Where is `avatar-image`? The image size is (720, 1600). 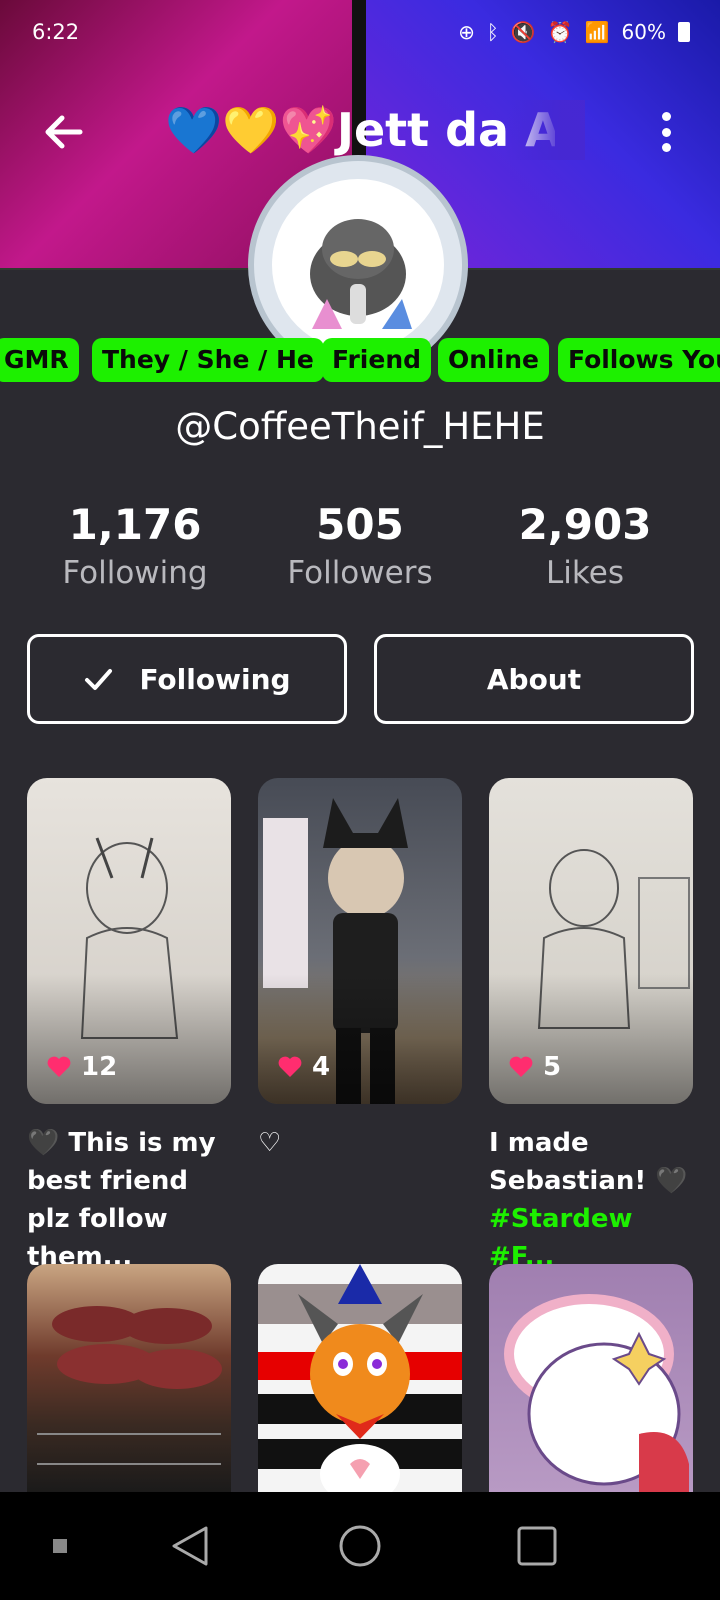
avatar-image is located at coordinates (358, 265).